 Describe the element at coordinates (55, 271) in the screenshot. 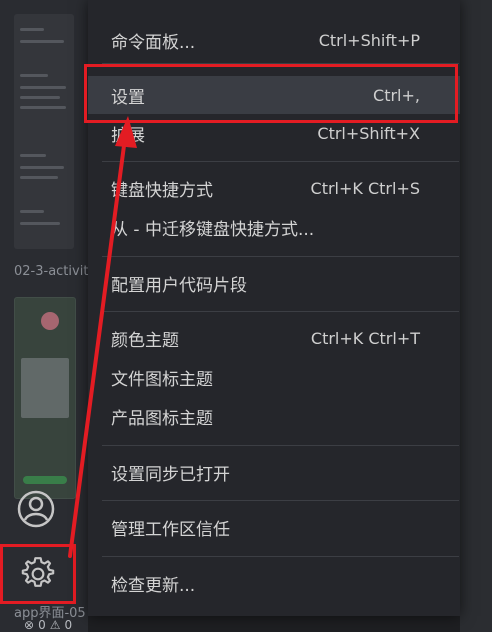

I see `folder-label: 02-3-activity` at that location.